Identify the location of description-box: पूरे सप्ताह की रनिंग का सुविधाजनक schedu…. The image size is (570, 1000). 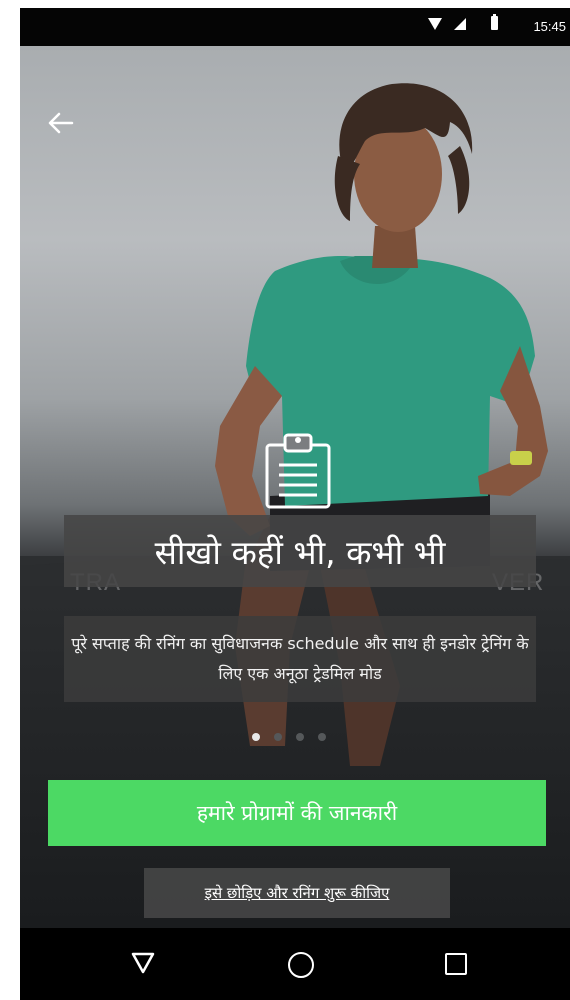
(300, 659).